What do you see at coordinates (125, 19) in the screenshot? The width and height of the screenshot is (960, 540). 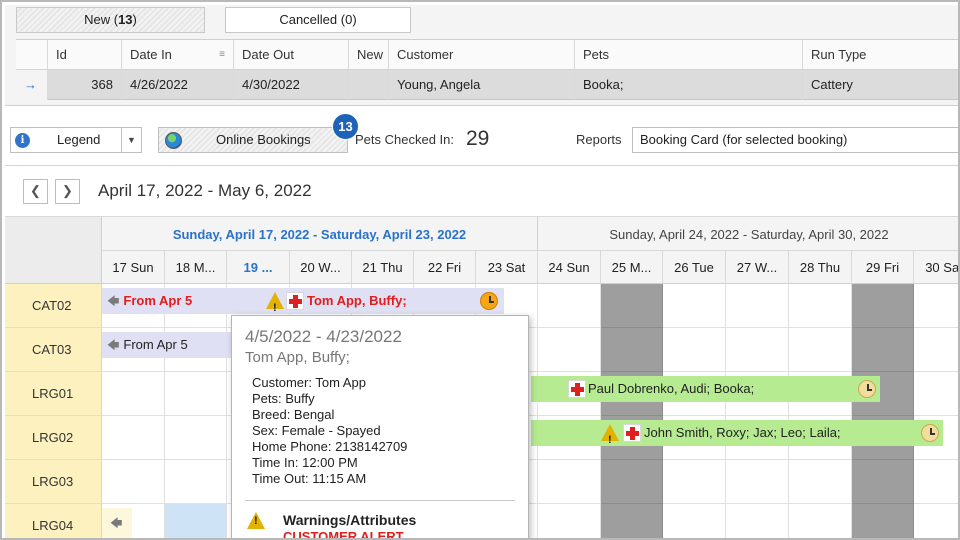 I see `tab-new-count: 13` at bounding box center [125, 19].